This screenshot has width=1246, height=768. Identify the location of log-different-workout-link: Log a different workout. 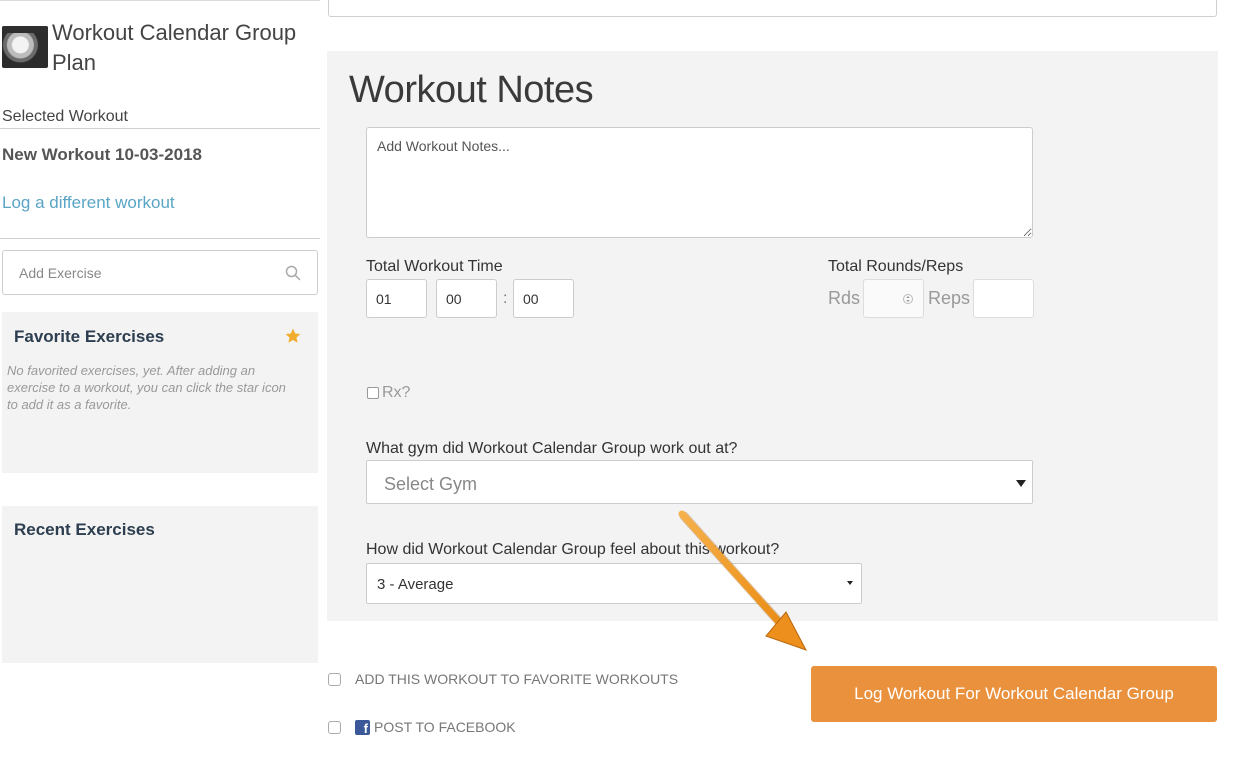
(88, 203).